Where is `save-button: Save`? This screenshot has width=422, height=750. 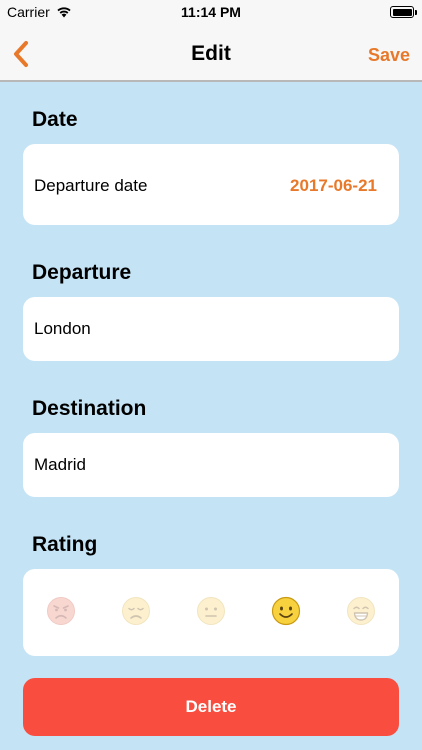
save-button: Save is located at coordinates (389, 55).